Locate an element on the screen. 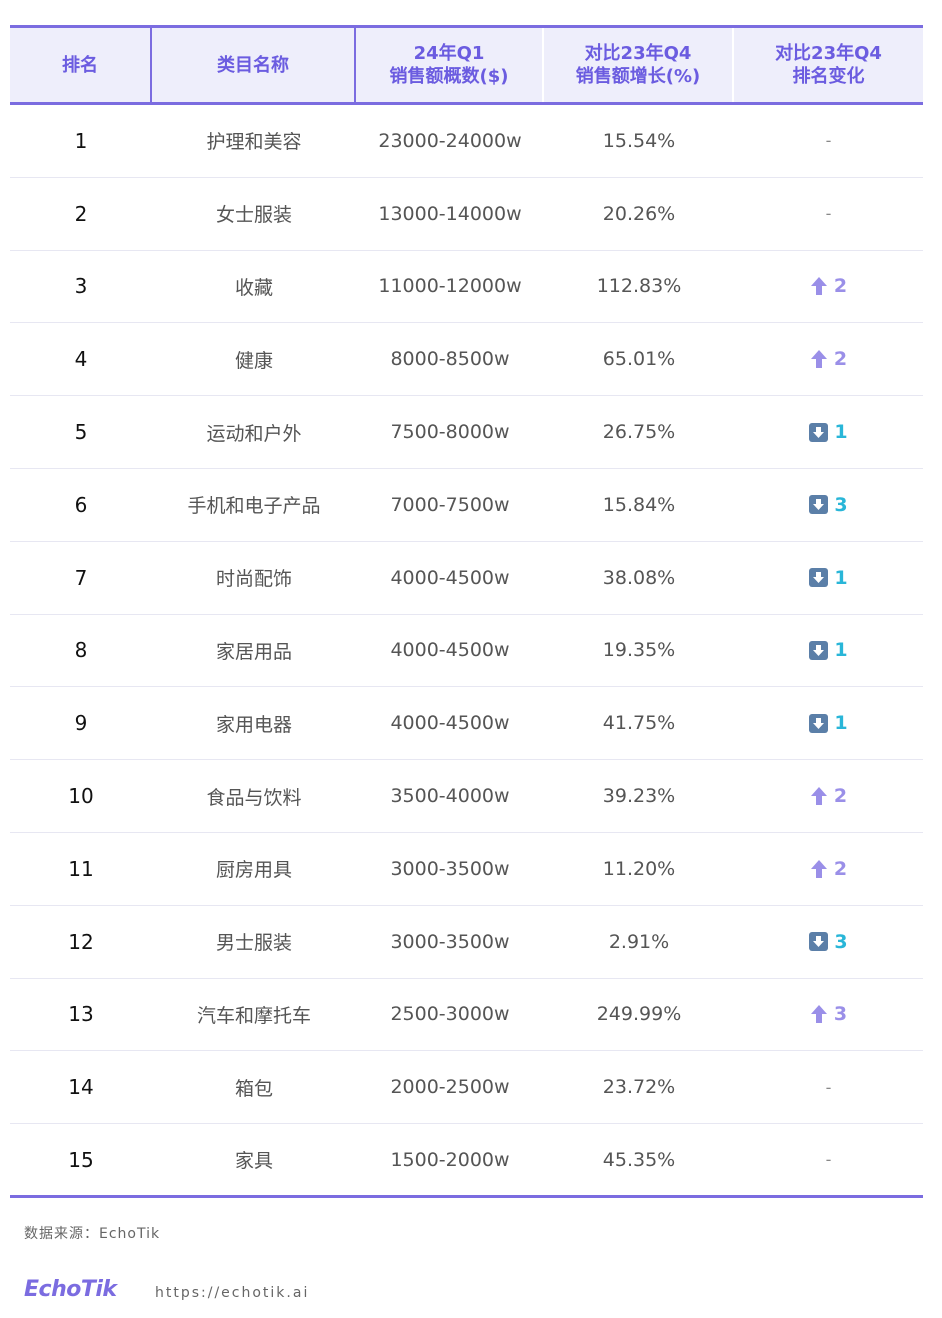  table-row: 8 家居用品 4000-4500w 19.35% 1 is located at coordinates (466, 651).